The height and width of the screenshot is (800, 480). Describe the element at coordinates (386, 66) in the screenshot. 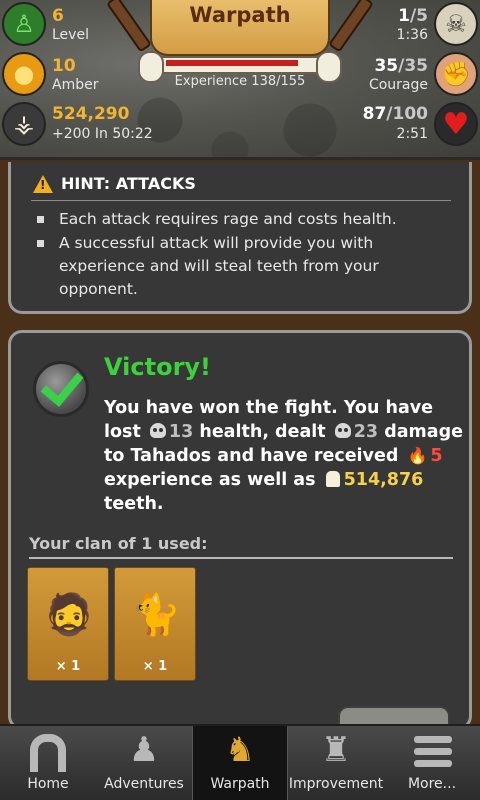

I see `courage-current: 35` at that location.